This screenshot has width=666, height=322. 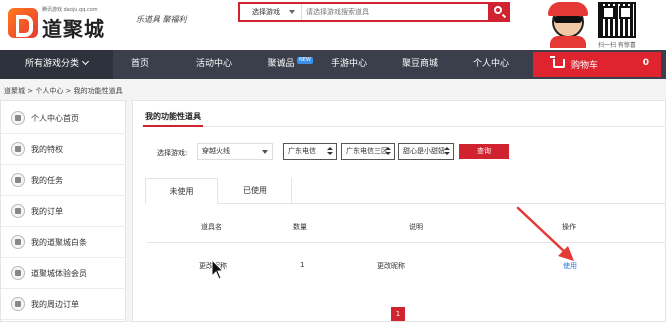 I want to click on nav-item-user-center: 个人中心, so click(x=491, y=64).